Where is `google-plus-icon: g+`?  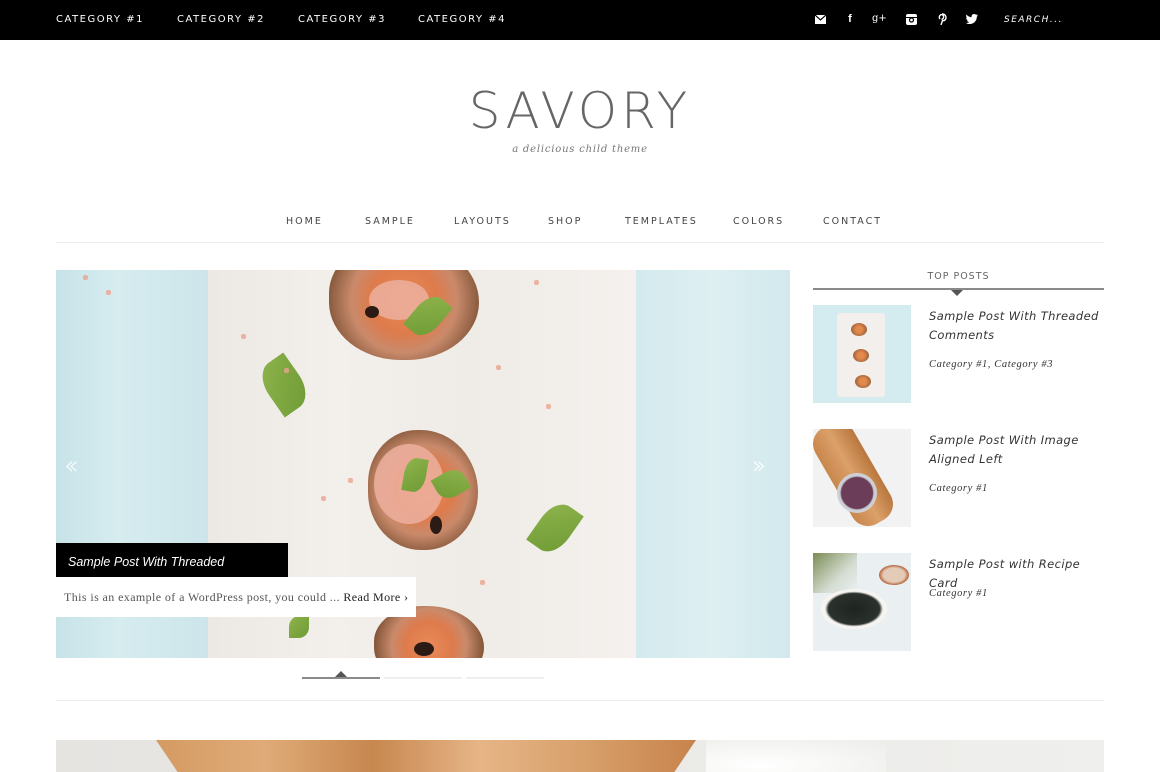 google-plus-icon: g+ is located at coordinates (879, 19).